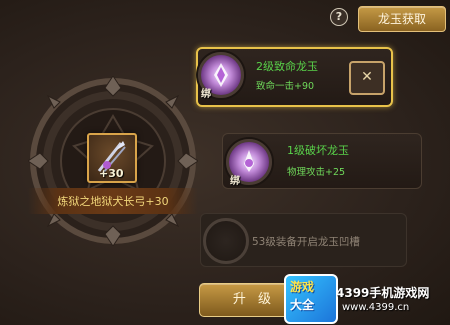  What do you see at coordinates (402, 19) in the screenshot?
I see `obtain-gem-button: 龙玉获取` at bounding box center [402, 19].